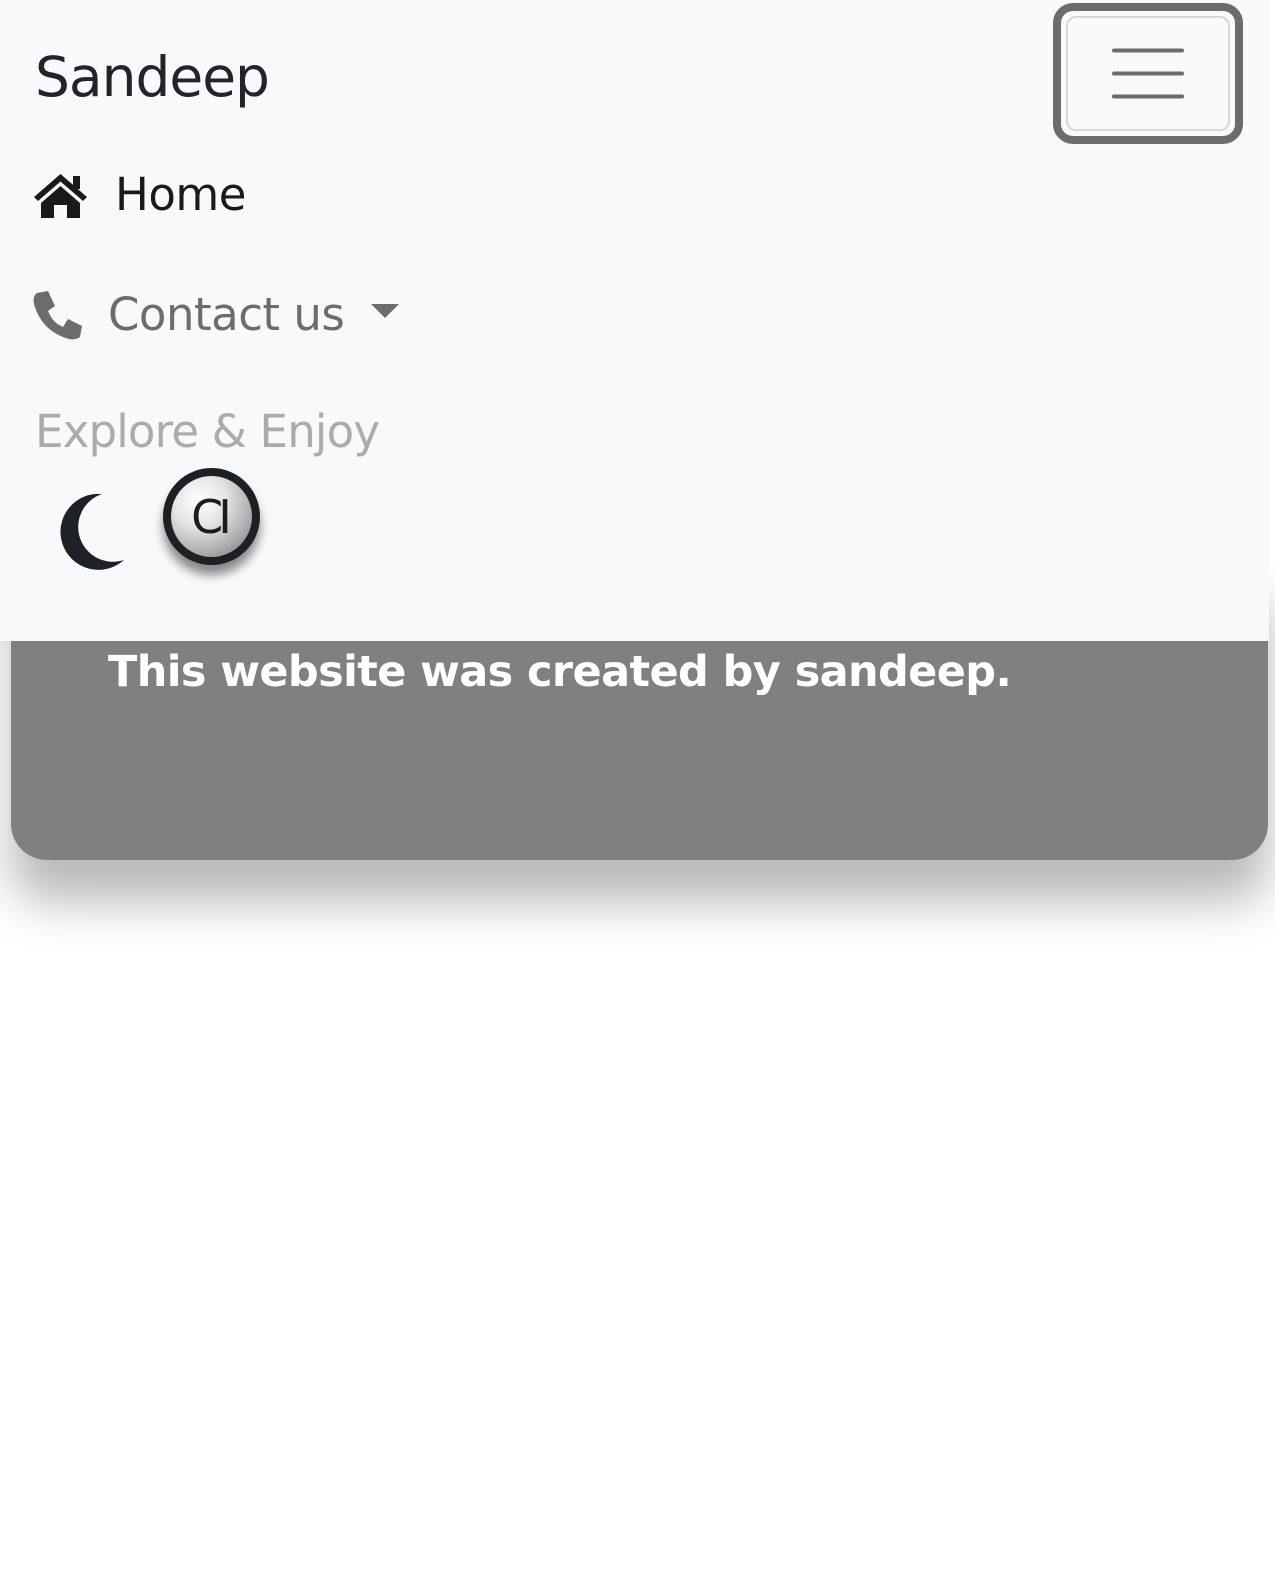 The image size is (1275, 1575). What do you see at coordinates (385, 310) in the screenshot?
I see `chevron-down-icon` at bounding box center [385, 310].